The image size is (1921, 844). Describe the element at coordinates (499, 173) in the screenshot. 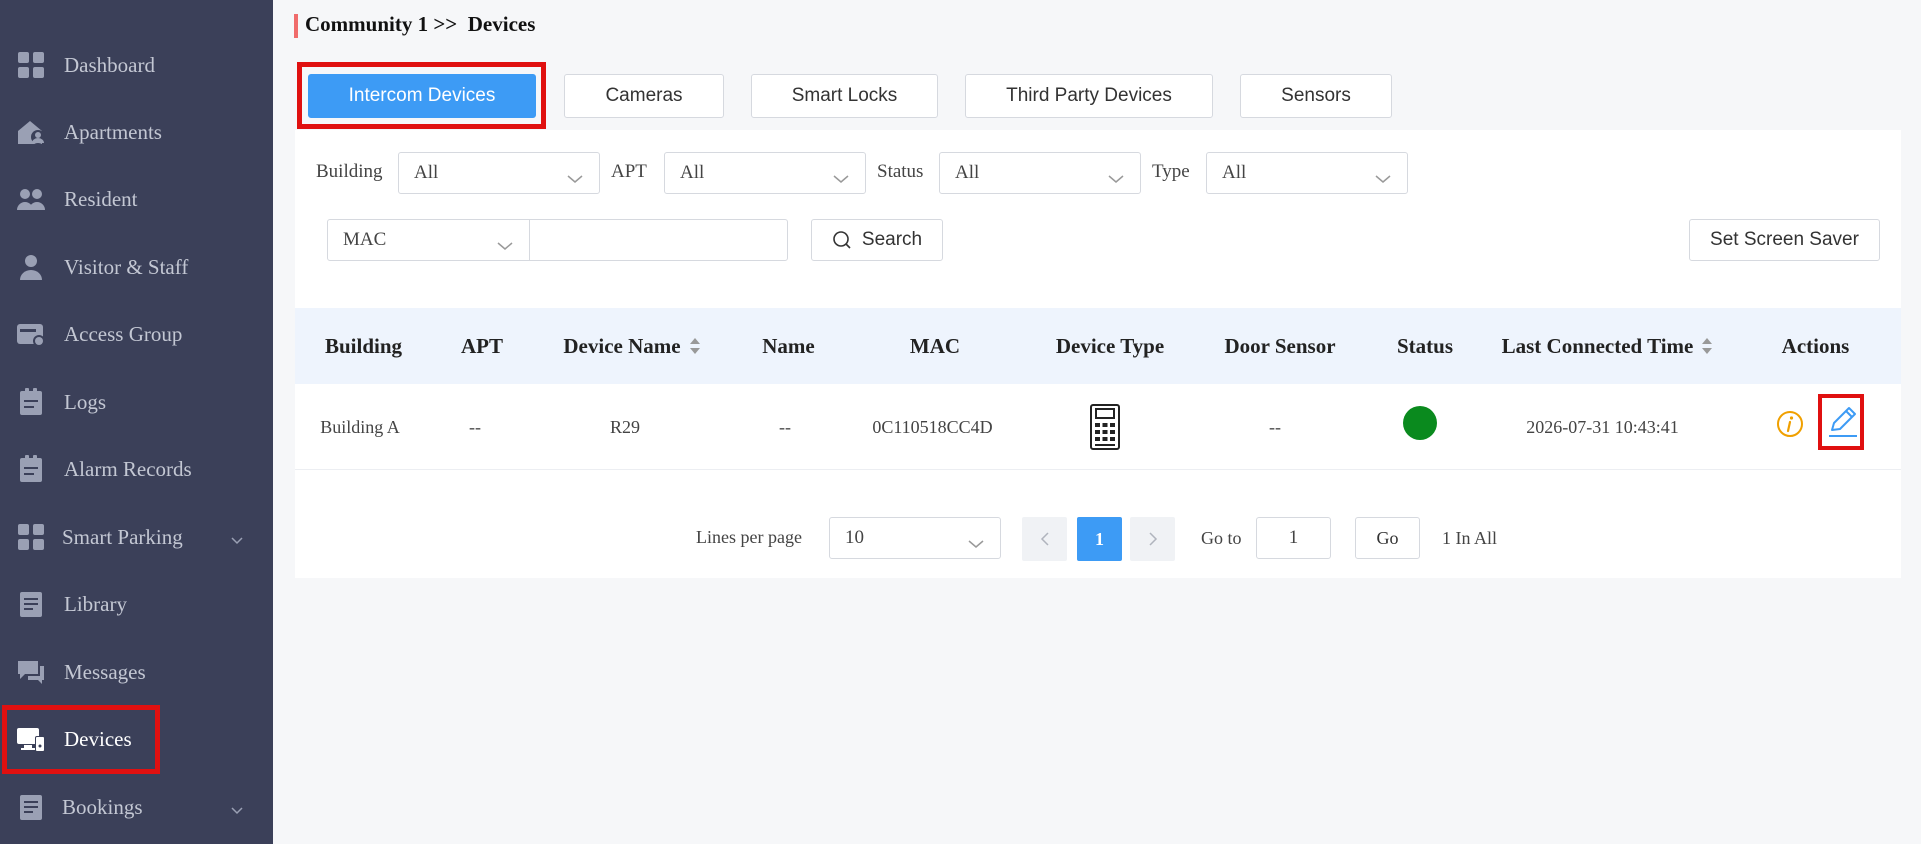

I see `building-filter-select: All` at that location.